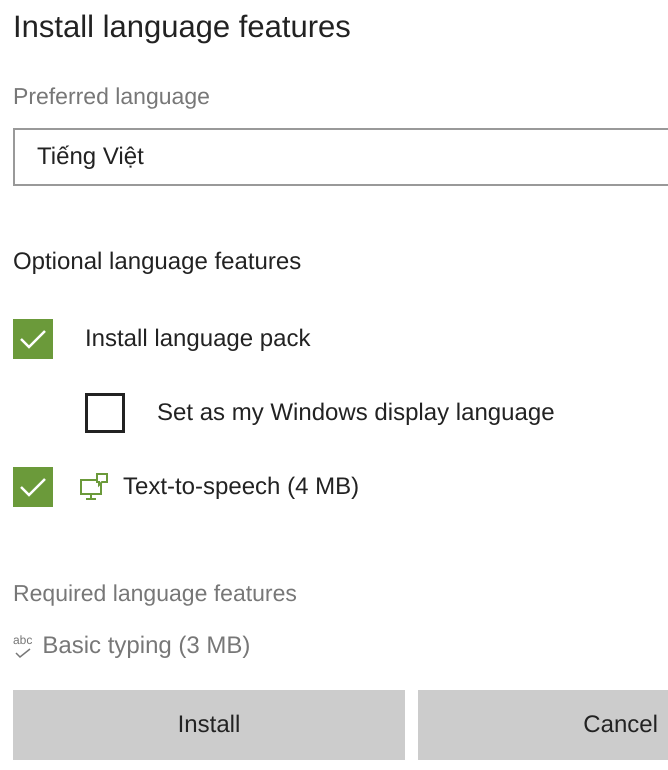  What do you see at coordinates (112, 97) in the screenshot?
I see `field-label: Preferred language` at bounding box center [112, 97].